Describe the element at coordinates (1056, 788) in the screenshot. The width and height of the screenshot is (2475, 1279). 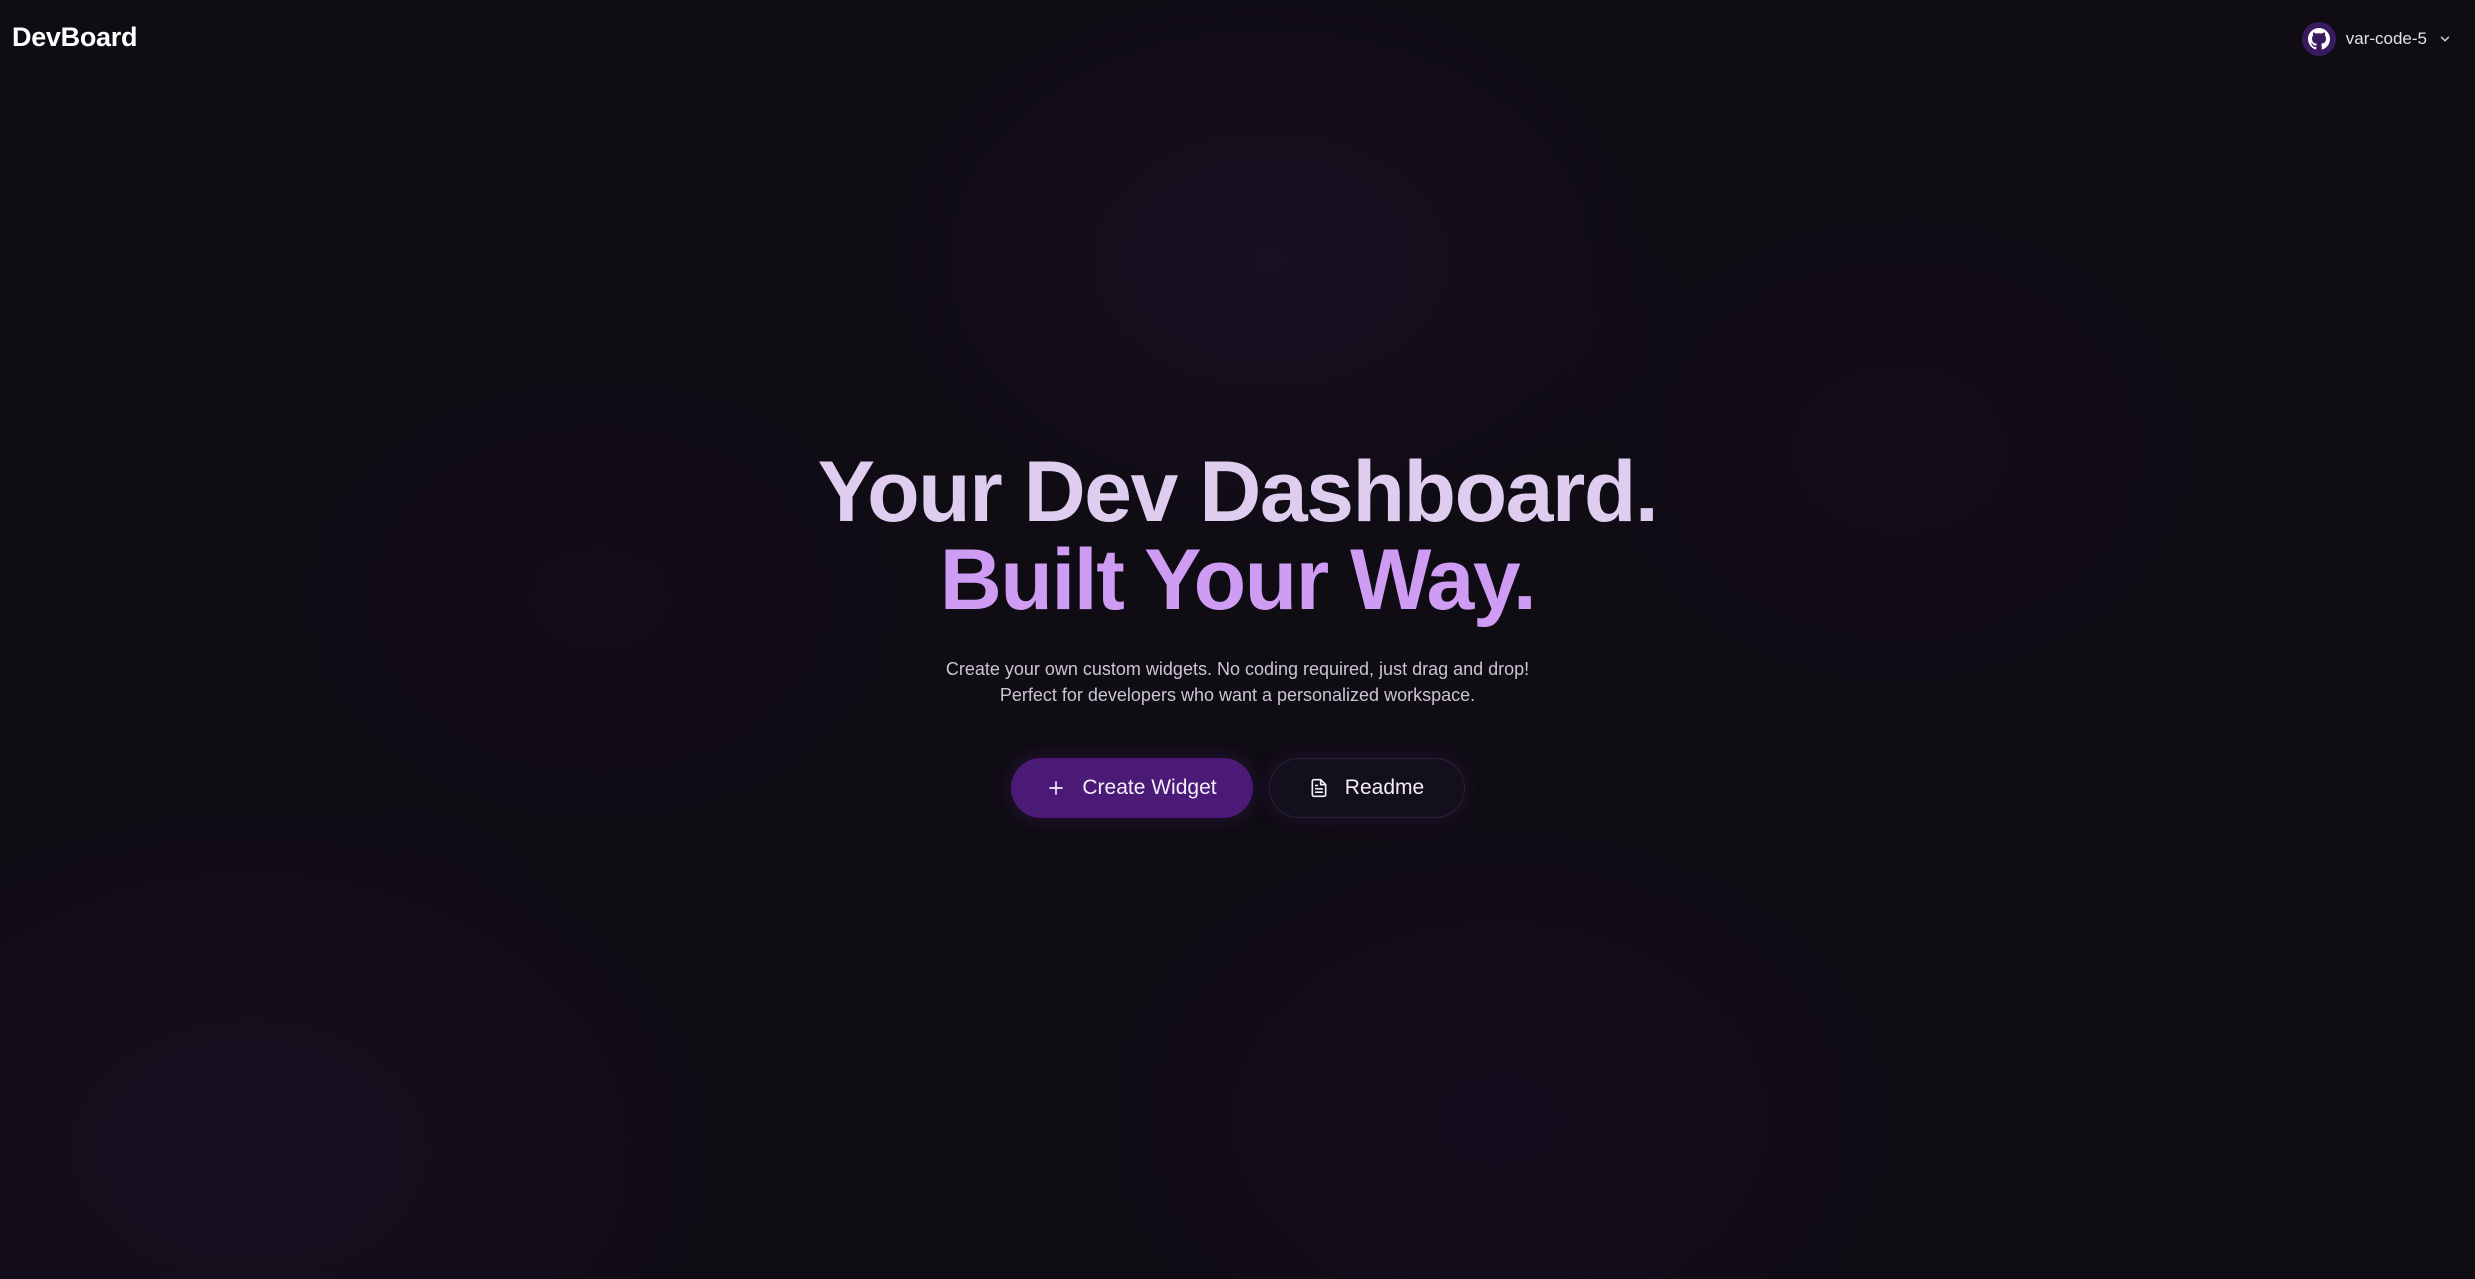
I see `plus-icon` at that location.